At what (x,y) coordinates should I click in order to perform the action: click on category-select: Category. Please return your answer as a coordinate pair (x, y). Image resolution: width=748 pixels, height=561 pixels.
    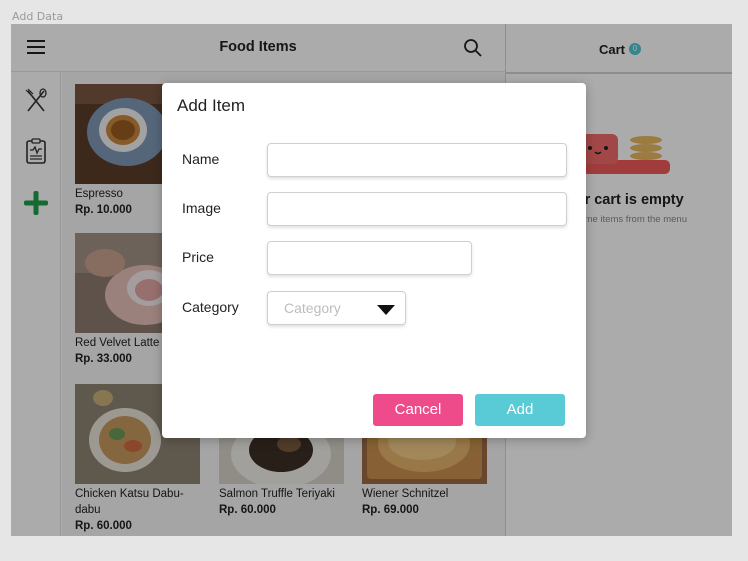
    Looking at the image, I should click on (336, 308).